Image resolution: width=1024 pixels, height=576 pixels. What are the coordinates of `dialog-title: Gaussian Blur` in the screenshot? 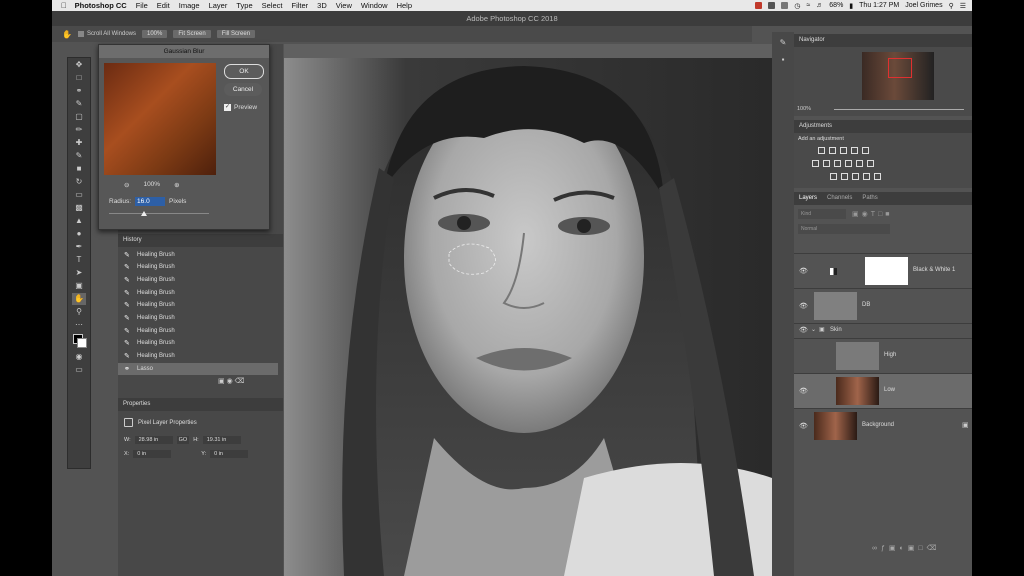 It's located at (184, 51).